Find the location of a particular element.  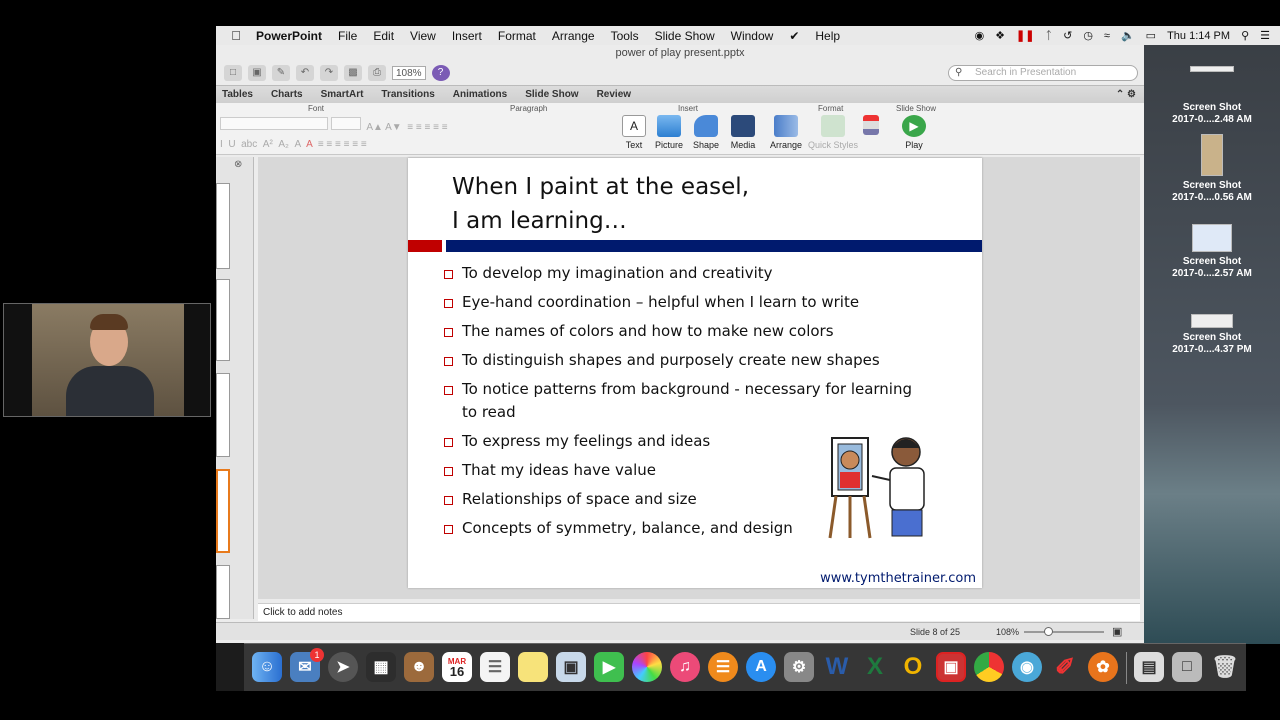

spotlight-icon: ⚲ is located at coordinates (1245, 35).